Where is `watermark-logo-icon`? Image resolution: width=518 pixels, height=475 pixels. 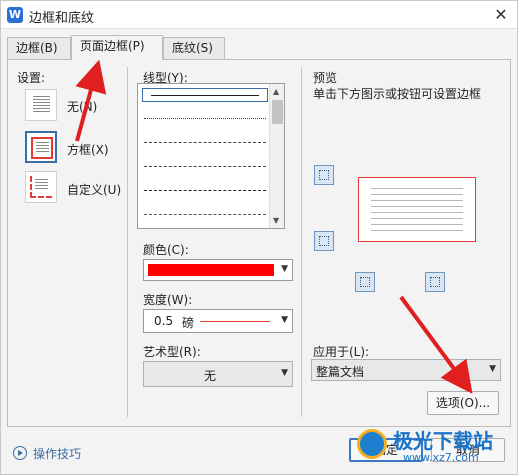
watermark-logo-icon is located at coordinates (372, 444).